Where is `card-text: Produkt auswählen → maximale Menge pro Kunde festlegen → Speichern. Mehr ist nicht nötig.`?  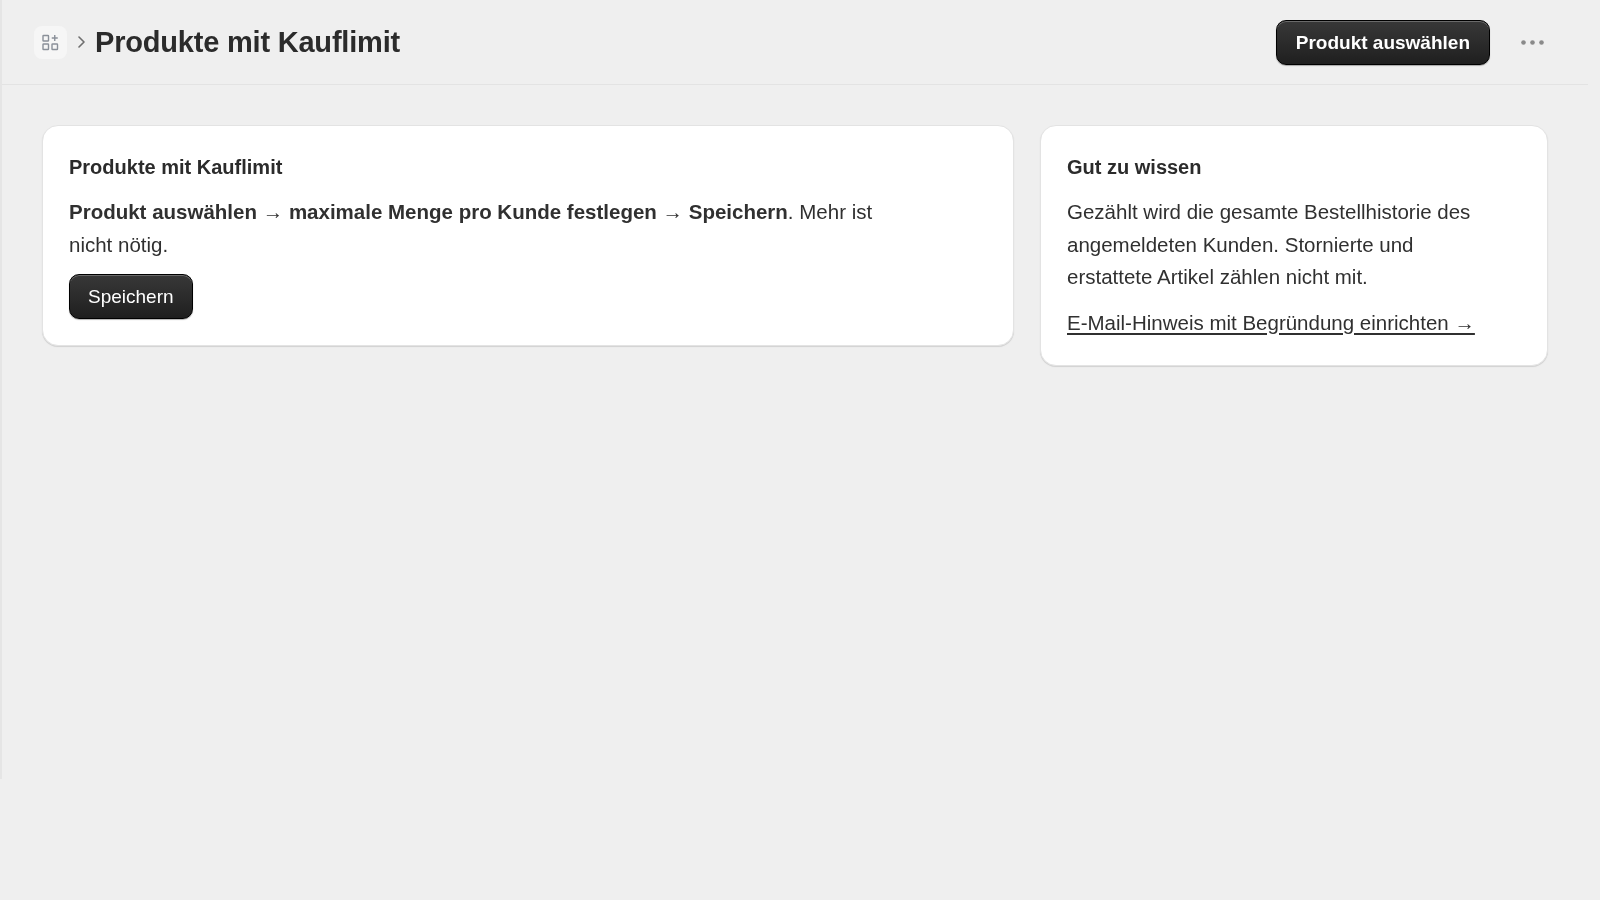 card-text: Produkt auswählen → maximale Menge pro Kunde festlegen → Speichern. Mehr ist nicht nötig. is located at coordinates (471, 228).